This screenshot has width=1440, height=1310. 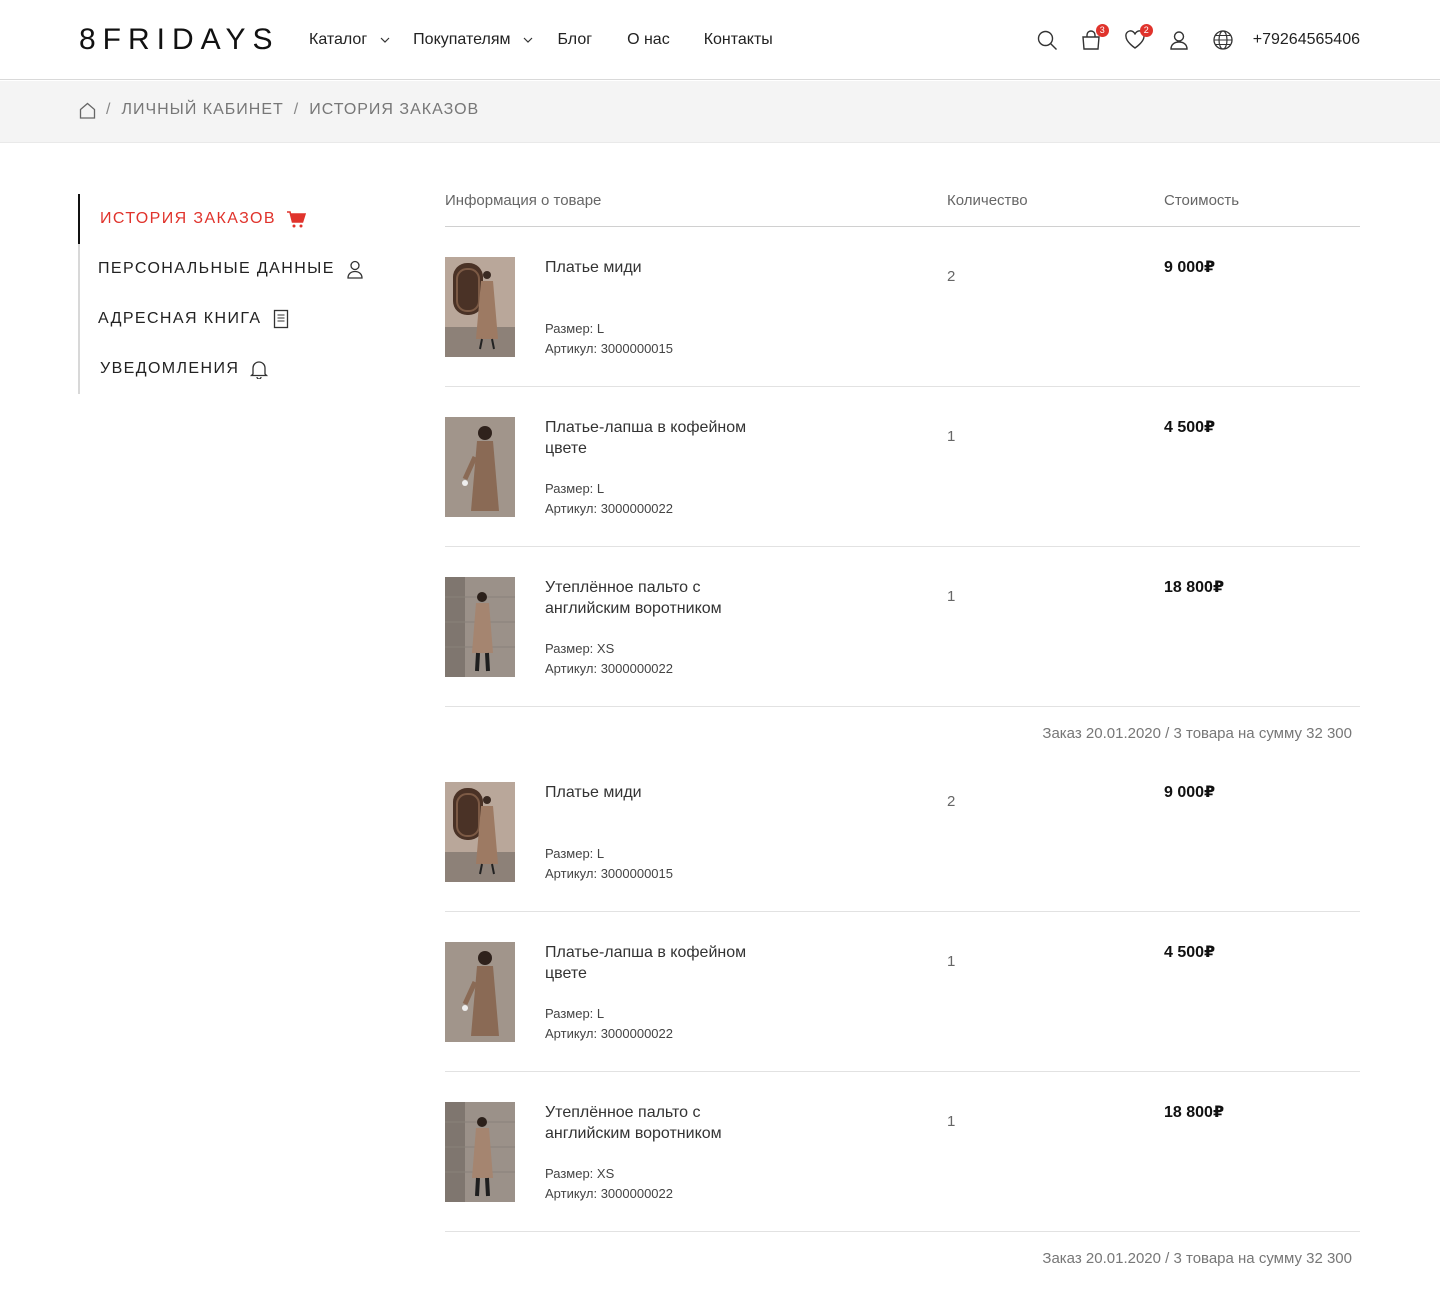 What do you see at coordinates (987, 200) in the screenshot?
I see `column-header-qty: Количество` at bounding box center [987, 200].